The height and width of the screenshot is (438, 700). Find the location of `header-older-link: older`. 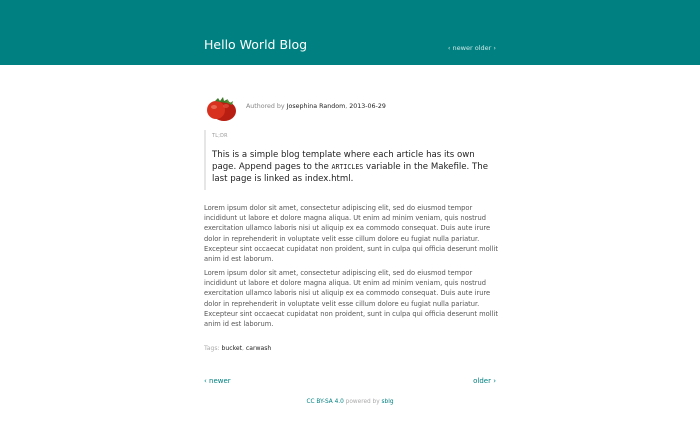

header-older-link: older is located at coordinates (483, 48).